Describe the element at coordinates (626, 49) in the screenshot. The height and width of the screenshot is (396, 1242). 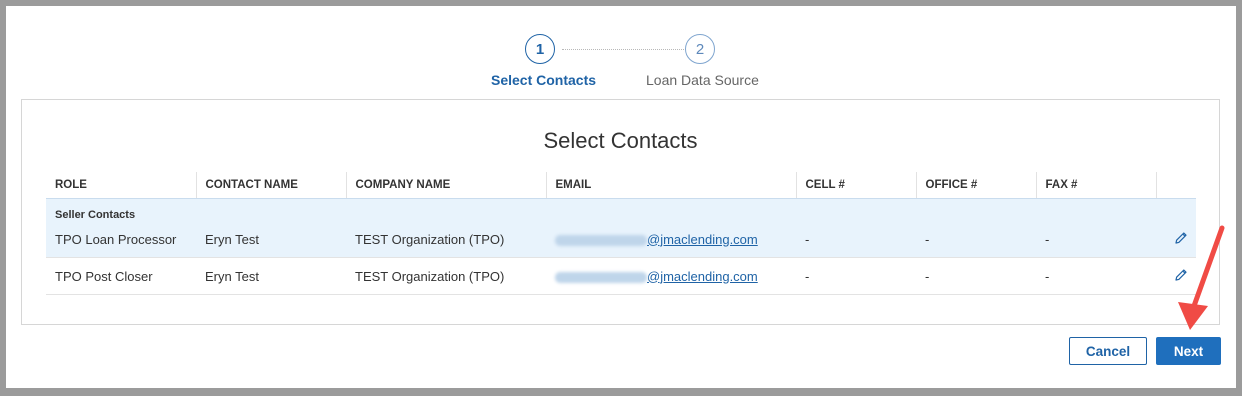
I see `step-connector` at that location.